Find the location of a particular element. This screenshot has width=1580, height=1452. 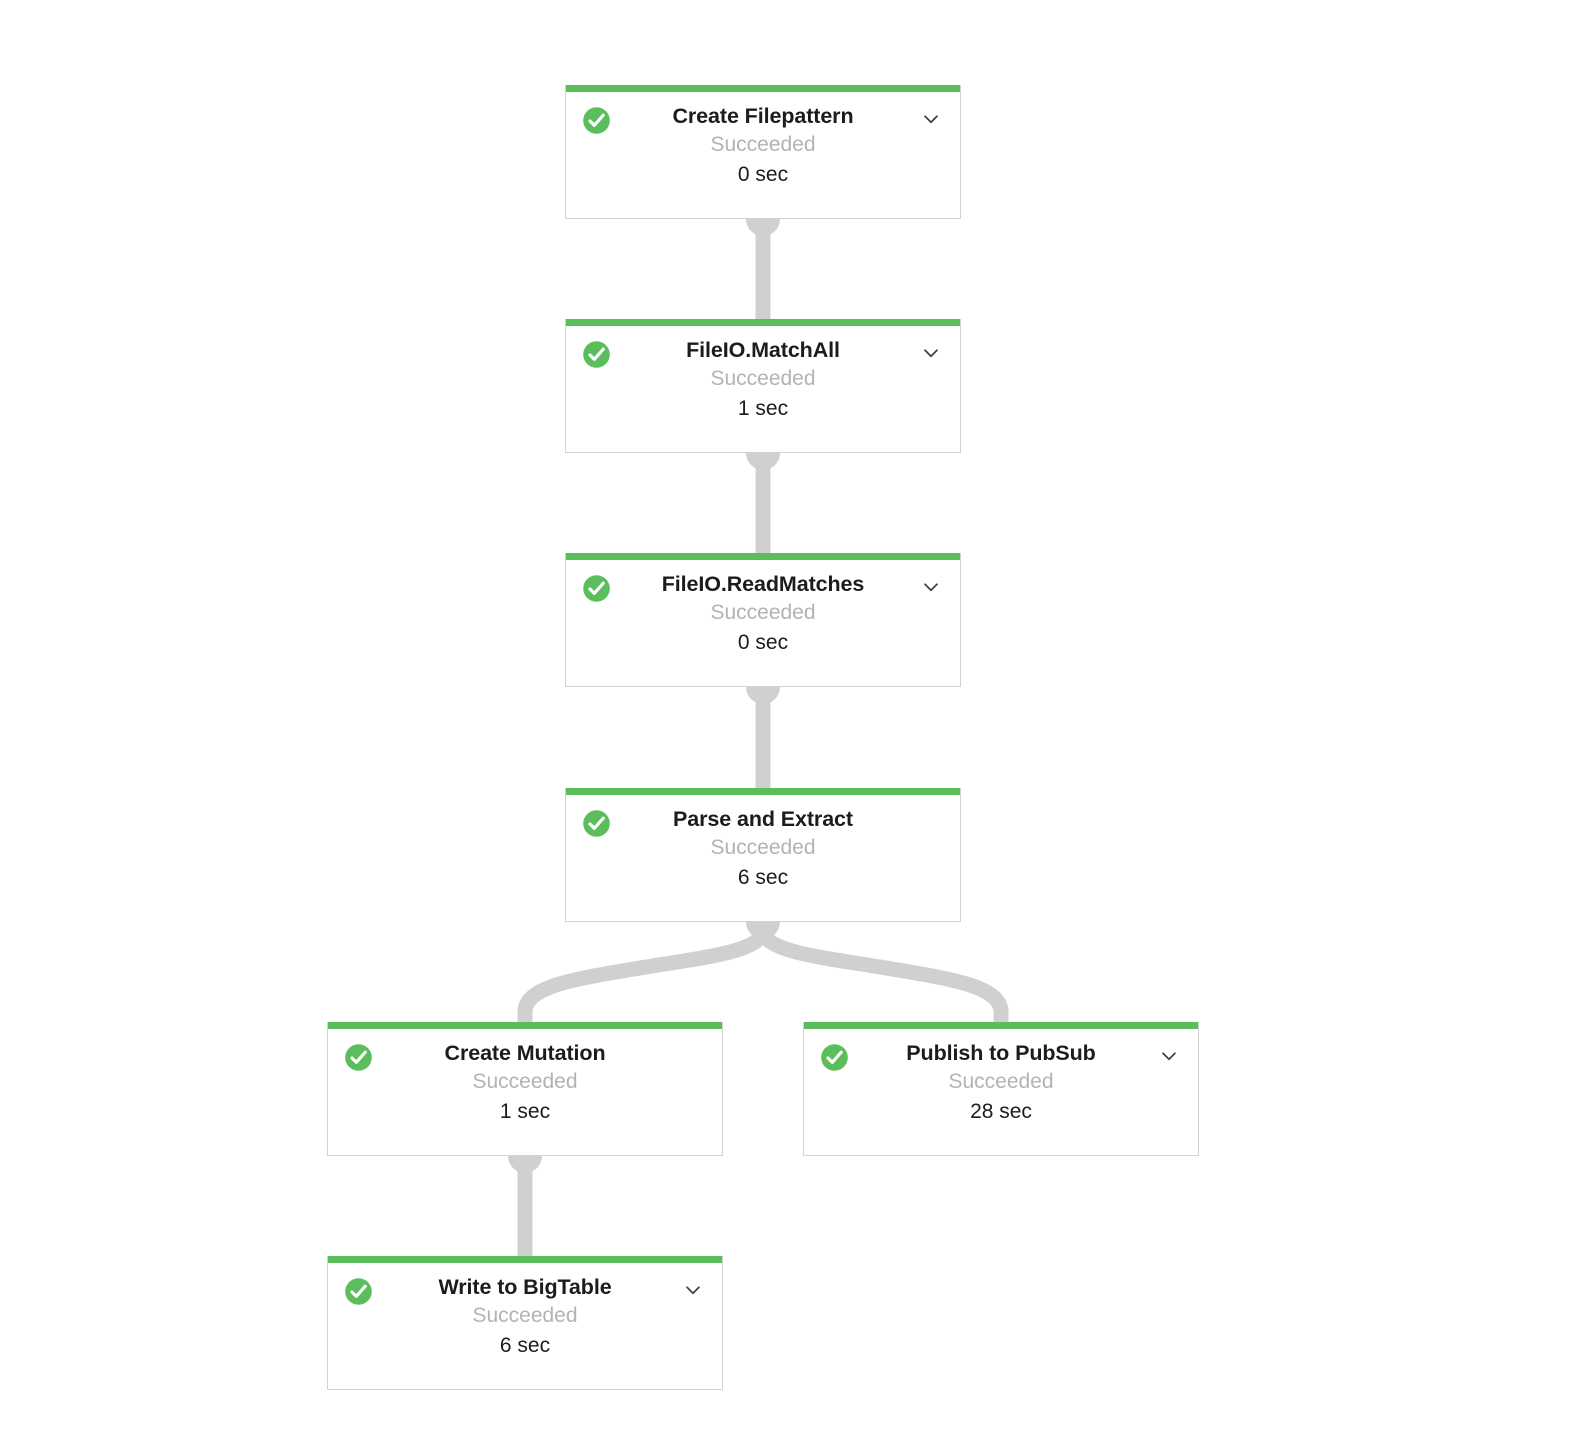

step-title: Publish to PubSub is located at coordinates (1001, 1053).